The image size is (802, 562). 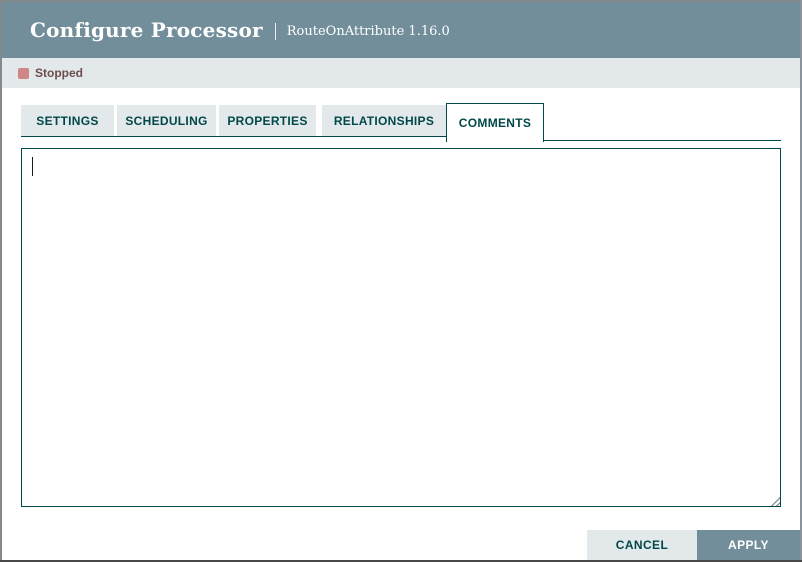 What do you see at coordinates (146, 30) in the screenshot?
I see `dialog-title: Configure Processor` at bounding box center [146, 30].